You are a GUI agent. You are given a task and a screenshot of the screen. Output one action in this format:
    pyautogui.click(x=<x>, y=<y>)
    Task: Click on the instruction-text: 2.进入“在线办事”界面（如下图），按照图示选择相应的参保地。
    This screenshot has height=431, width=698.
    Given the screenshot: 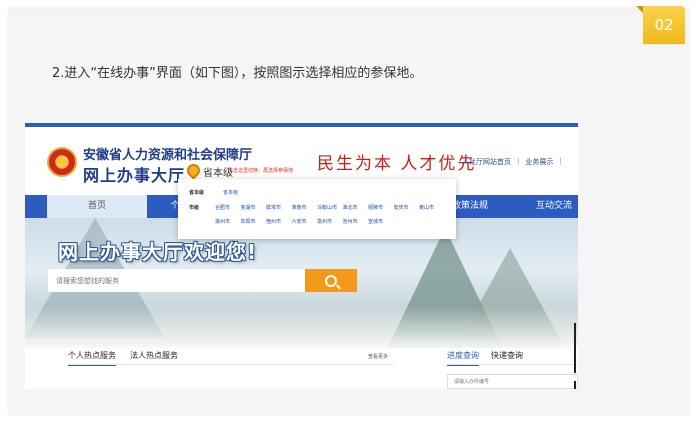 What is the action you would take?
    pyautogui.click(x=237, y=73)
    